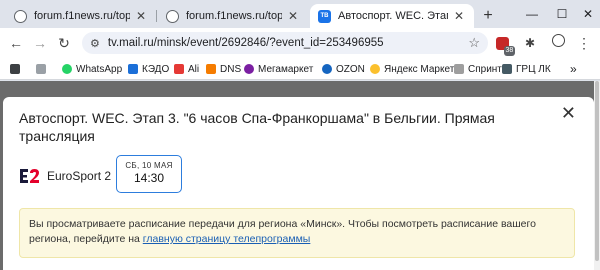  What do you see at coordinates (507, 69) in the screenshot?
I see `grc-icon` at bounding box center [507, 69].